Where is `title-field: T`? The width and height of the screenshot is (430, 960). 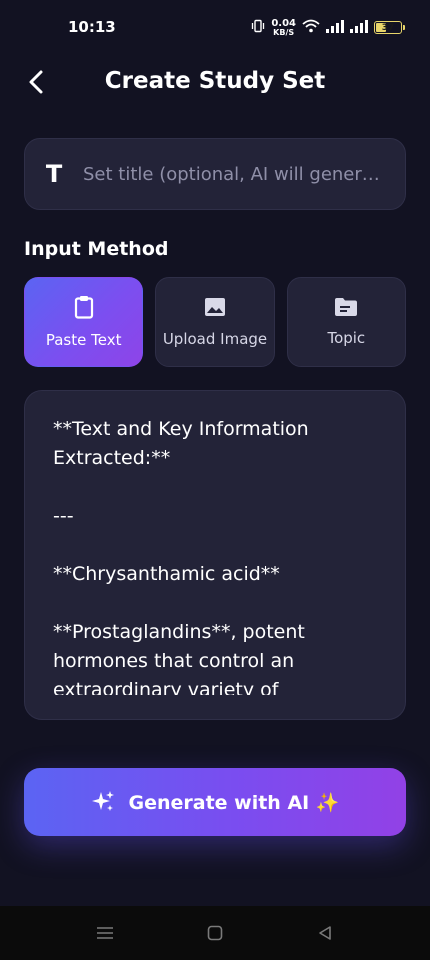 title-field: T is located at coordinates (215, 174).